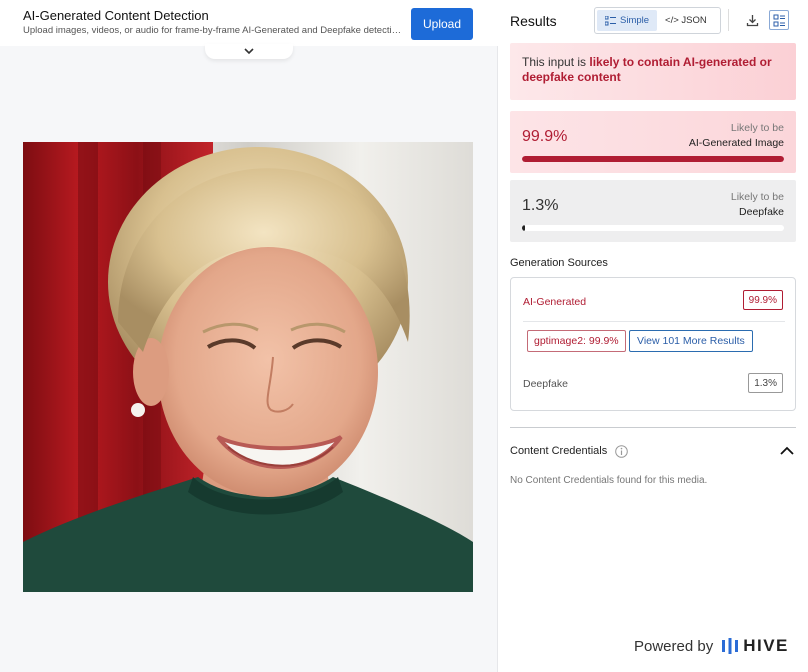 This screenshot has height=672, width=808. I want to click on results-title: Results, so click(533, 21).